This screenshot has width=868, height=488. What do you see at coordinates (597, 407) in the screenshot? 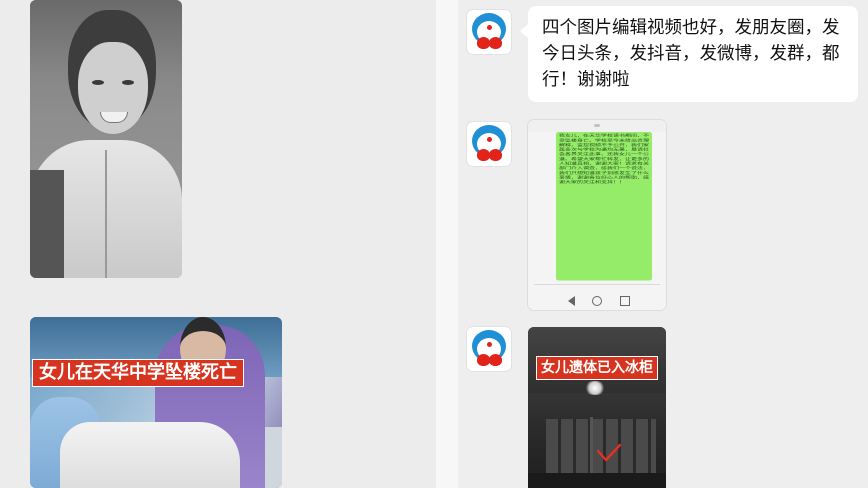
I see `morgue-photo` at bounding box center [597, 407].